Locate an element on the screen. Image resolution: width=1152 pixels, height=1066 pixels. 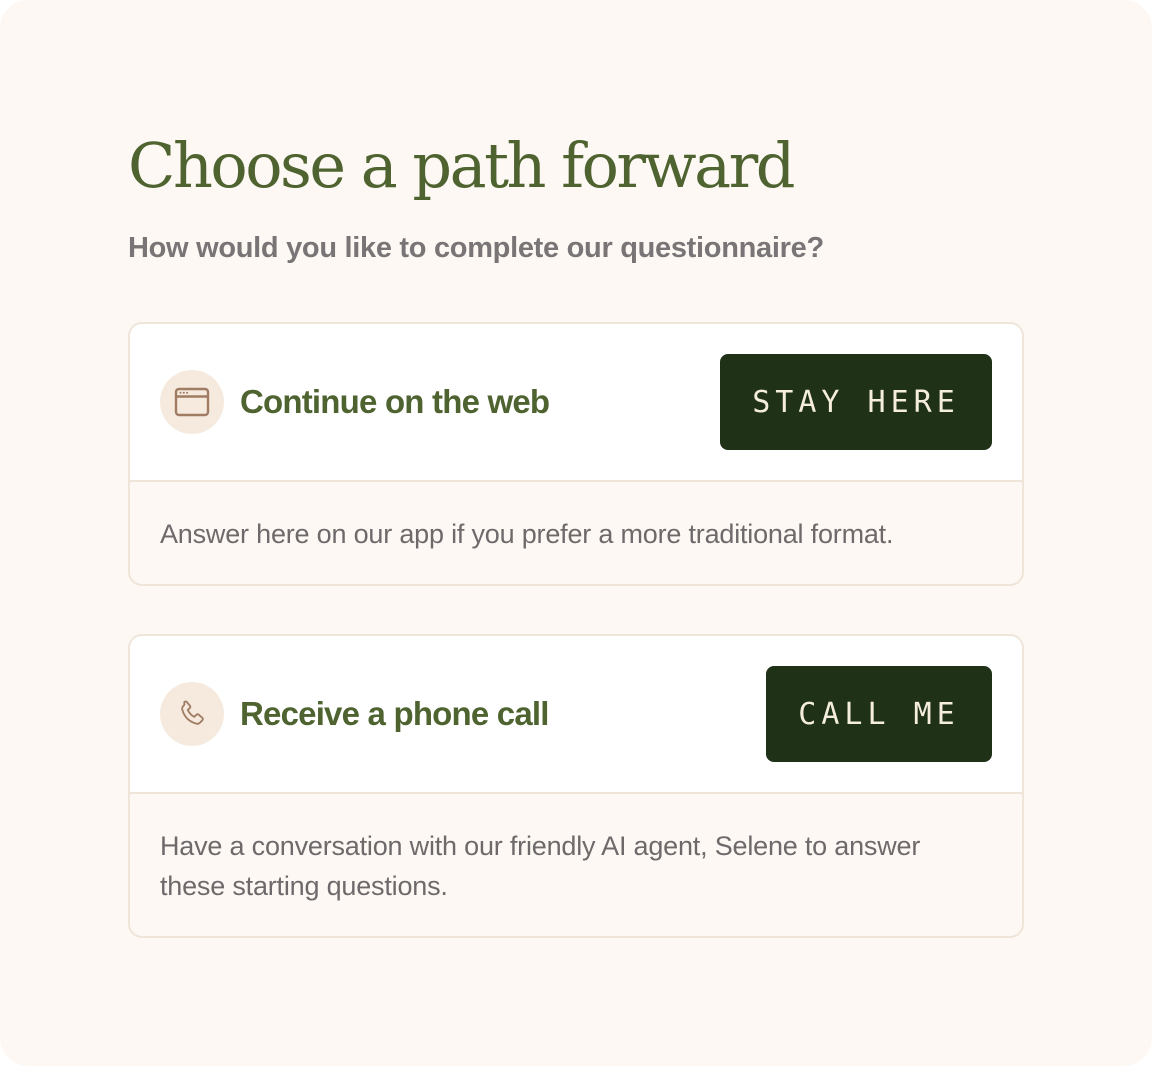
browser-window-icon is located at coordinates (192, 402).